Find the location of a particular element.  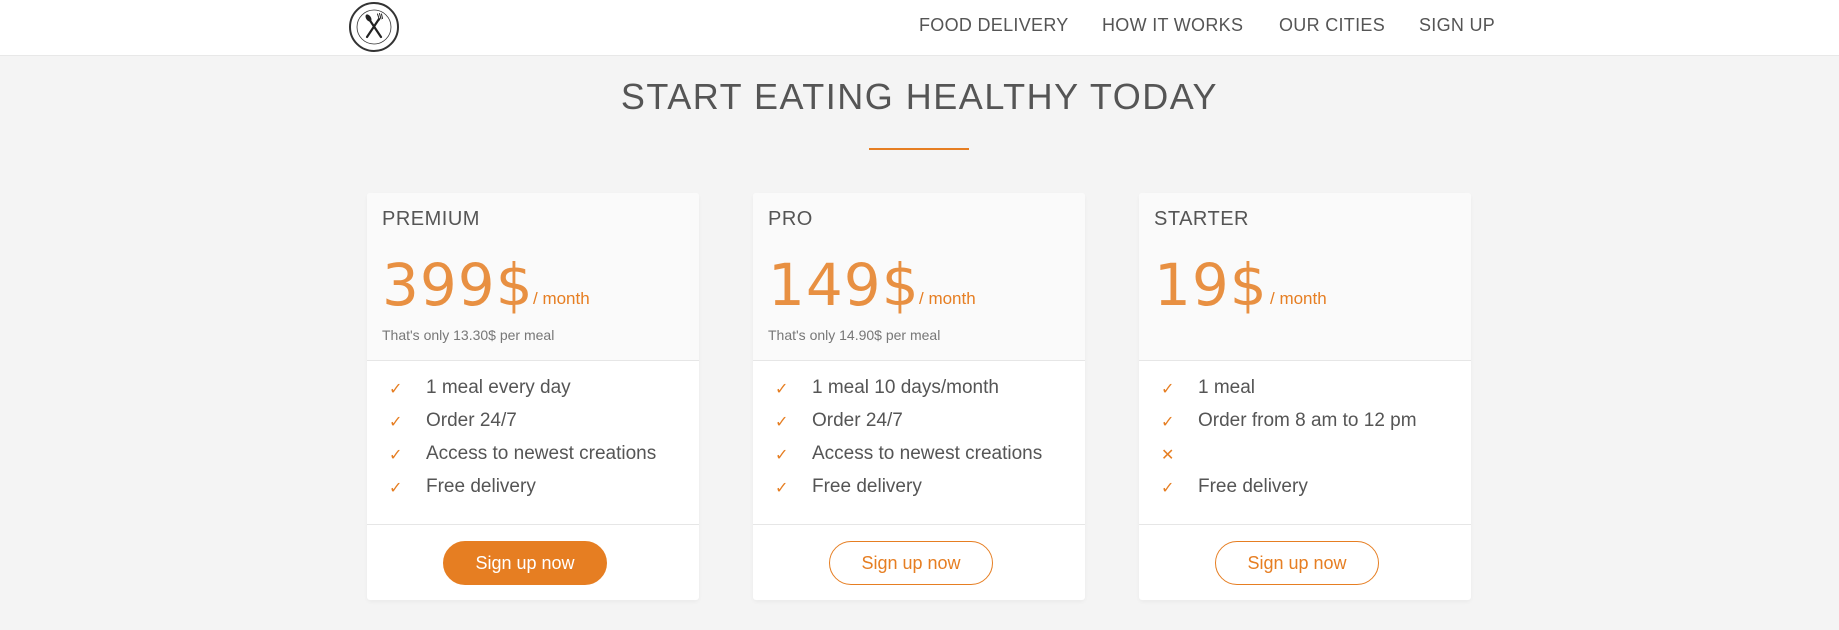

plan-note: That's only 13.30$ per meal is located at coordinates (468, 335).